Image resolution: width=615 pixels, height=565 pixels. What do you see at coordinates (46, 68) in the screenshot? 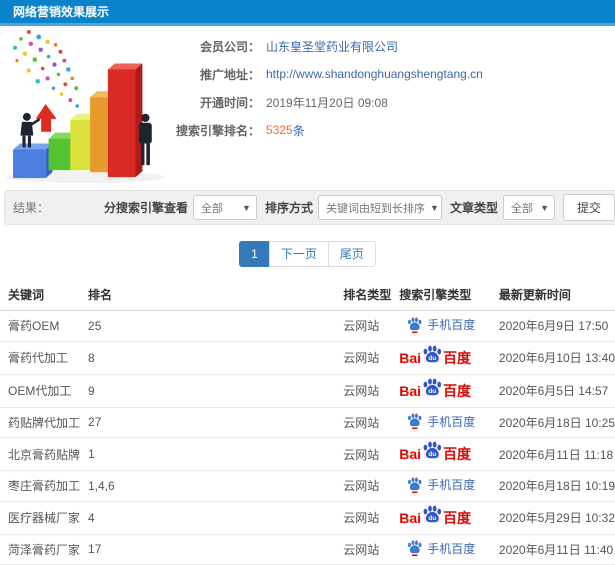
I see `confetti-dots` at bounding box center [46, 68].